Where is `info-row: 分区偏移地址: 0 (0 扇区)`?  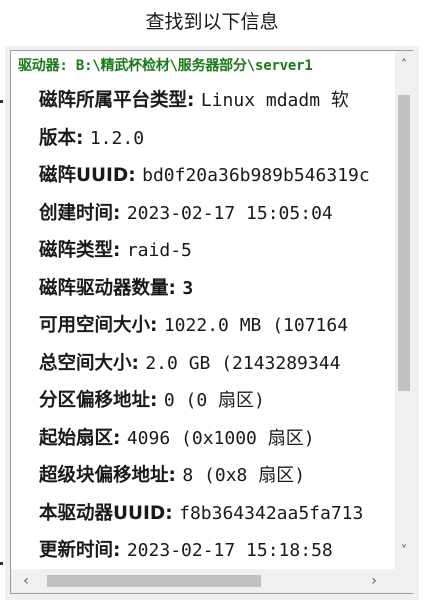 info-row: 分区偏移地址: 0 (0 扇区) is located at coordinates (204, 401).